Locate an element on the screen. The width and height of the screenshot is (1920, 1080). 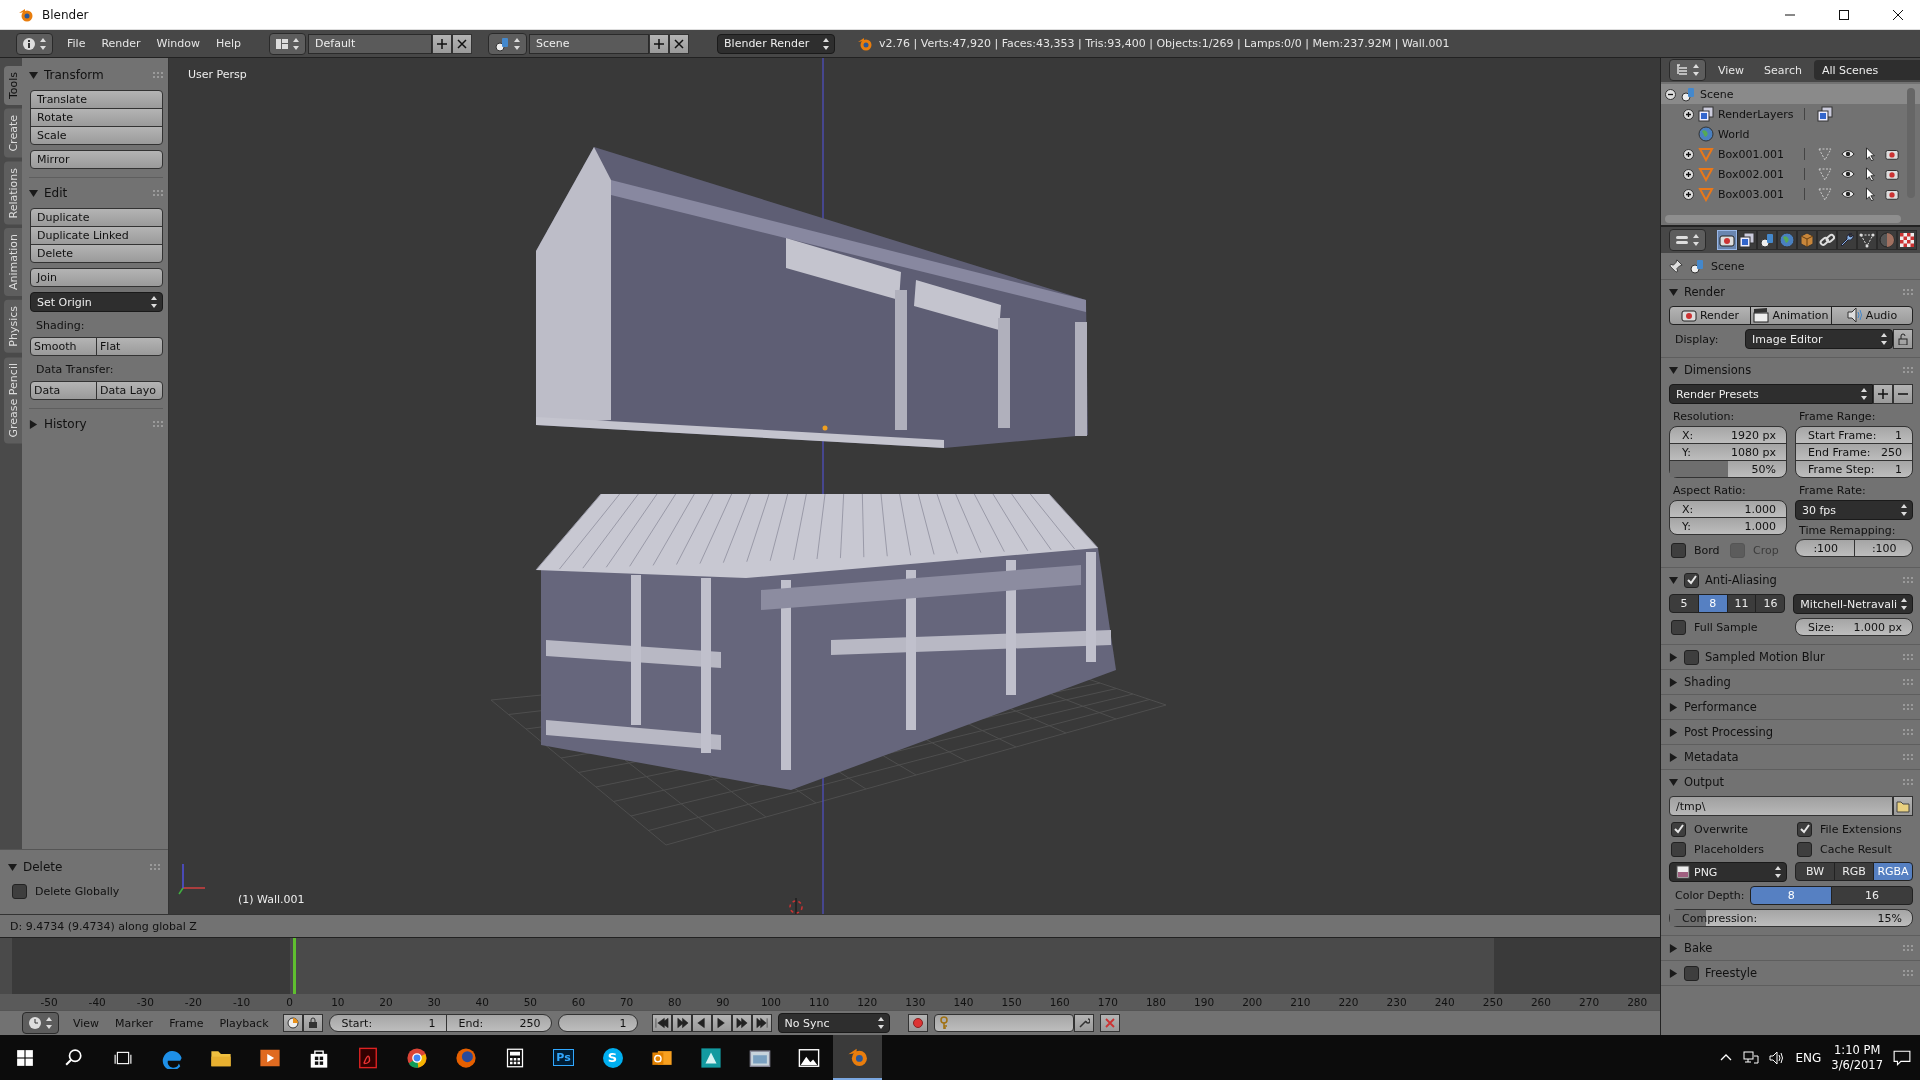
start-frame-field: Start: 1 is located at coordinates (387, 1023).